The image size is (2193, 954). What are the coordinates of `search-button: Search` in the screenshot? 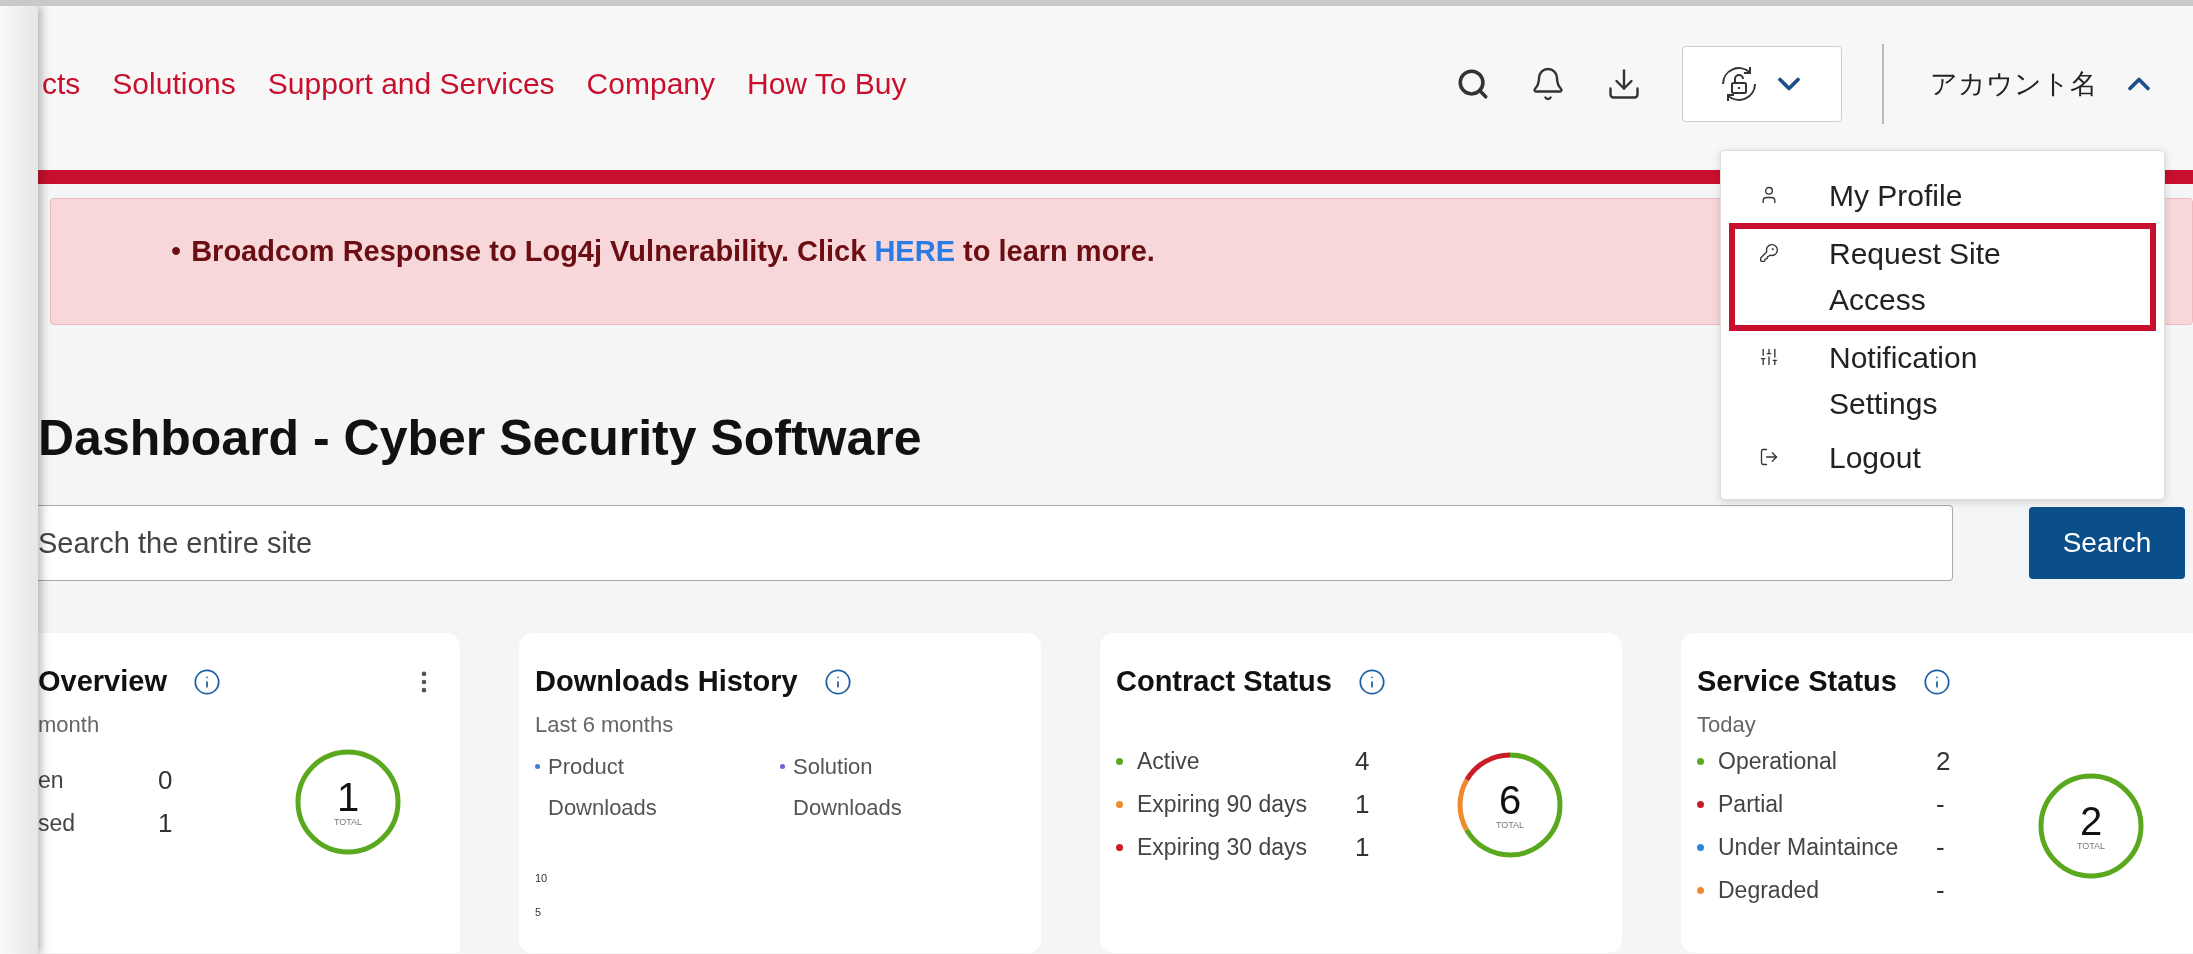 It's located at (2107, 543).